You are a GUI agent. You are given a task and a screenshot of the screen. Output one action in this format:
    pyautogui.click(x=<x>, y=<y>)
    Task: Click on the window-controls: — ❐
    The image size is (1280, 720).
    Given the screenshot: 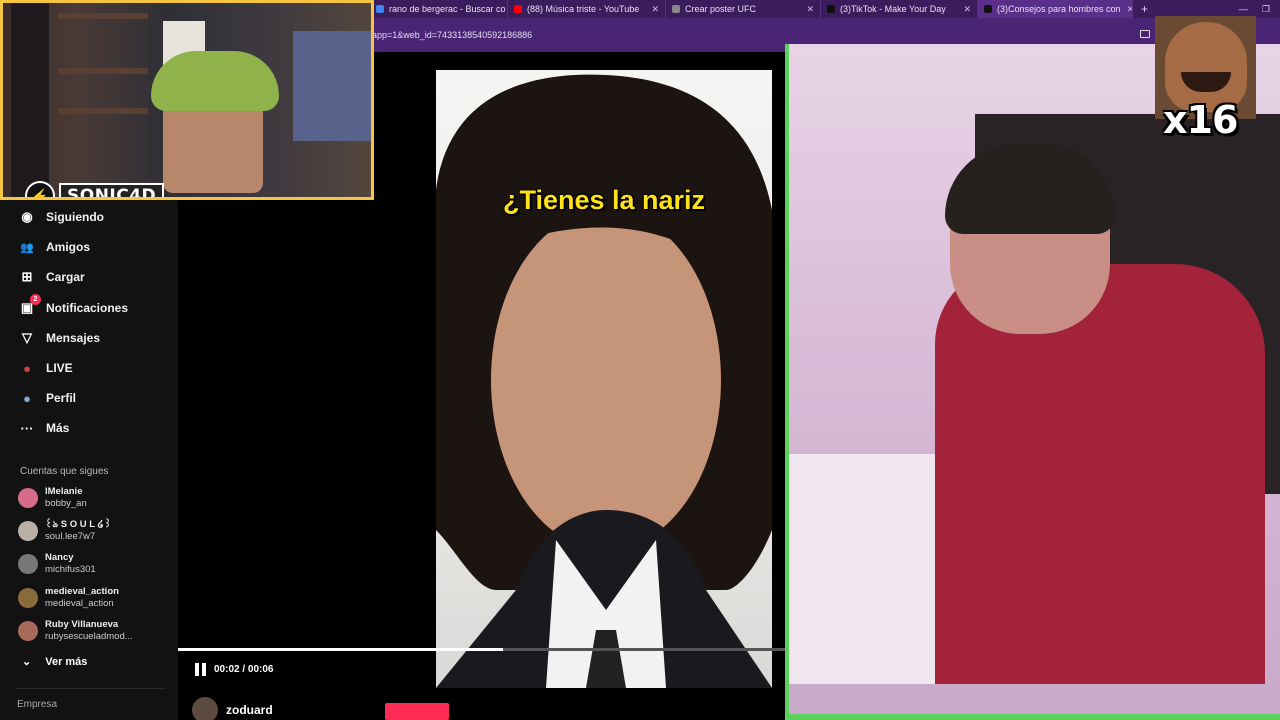 What is the action you would take?
    pyautogui.click(x=1259, y=9)
    